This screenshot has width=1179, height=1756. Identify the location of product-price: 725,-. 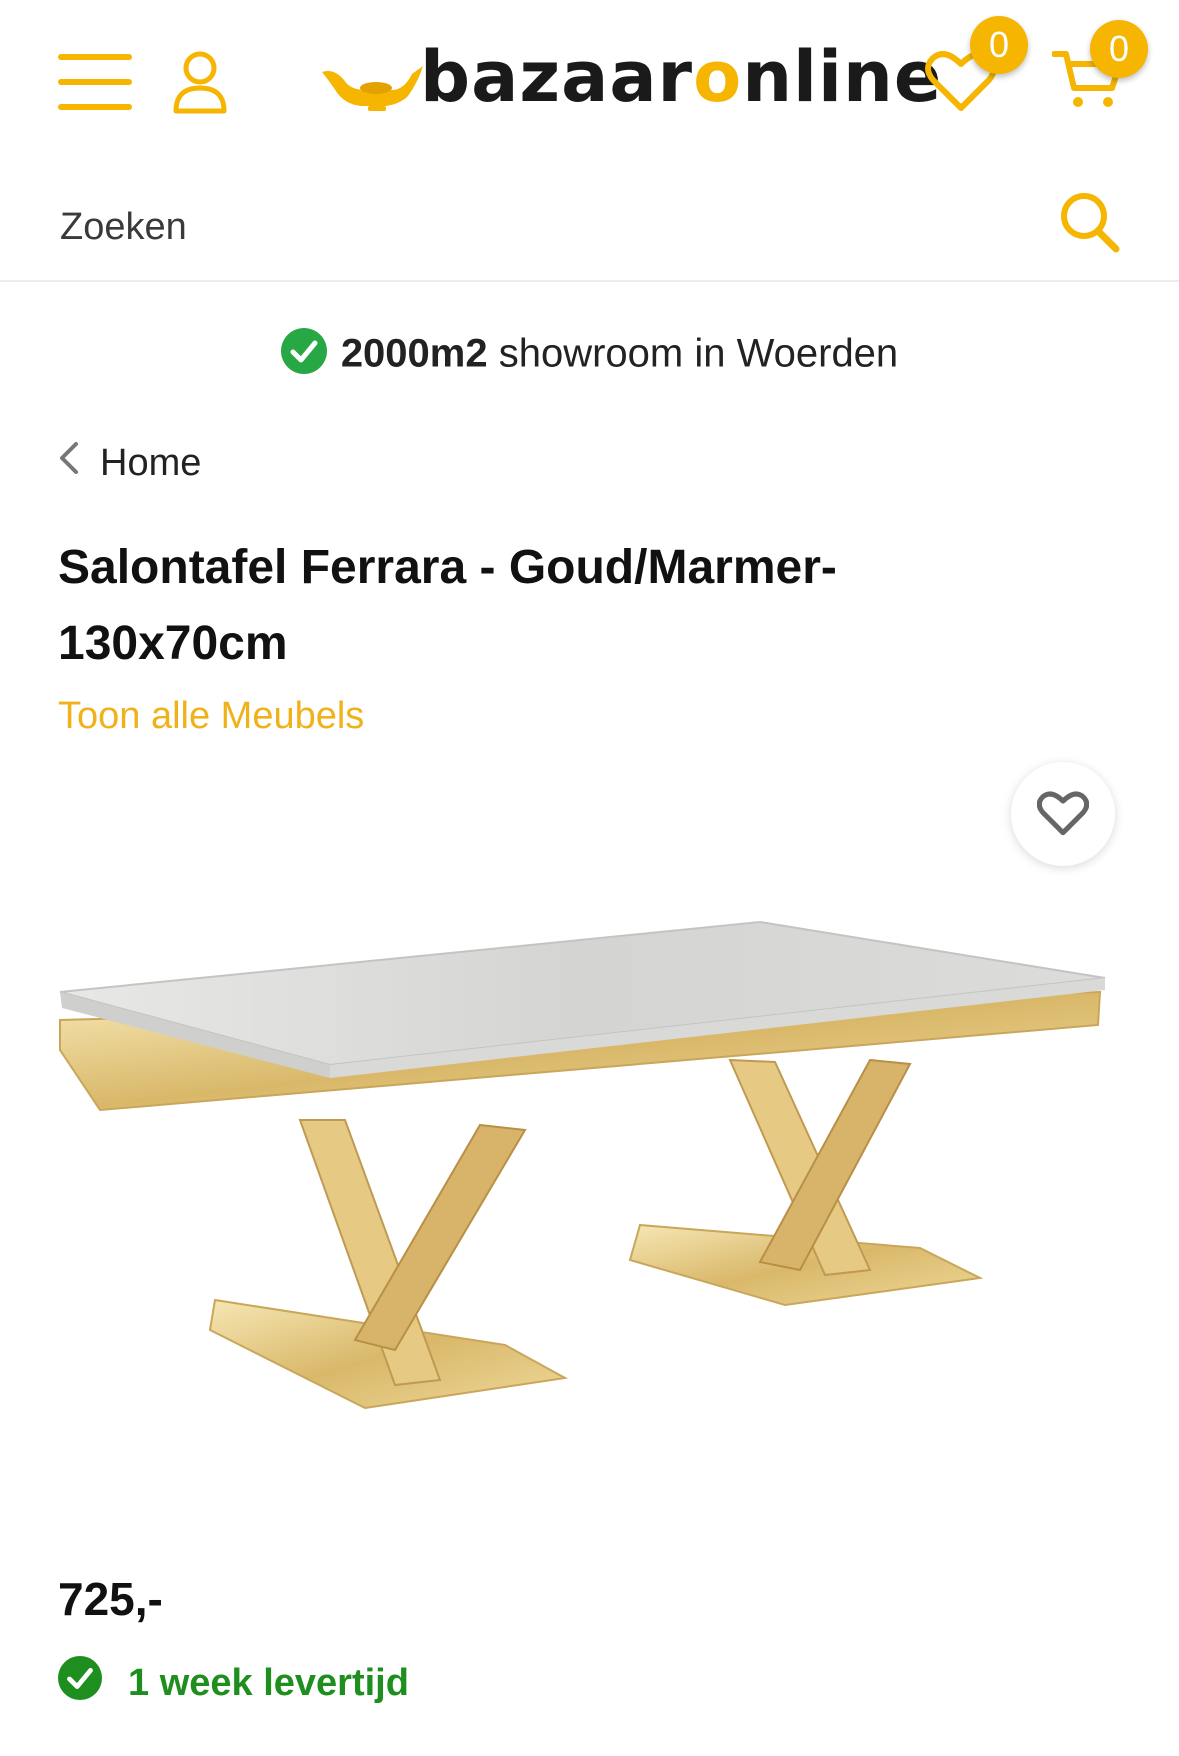
(110, 1599).